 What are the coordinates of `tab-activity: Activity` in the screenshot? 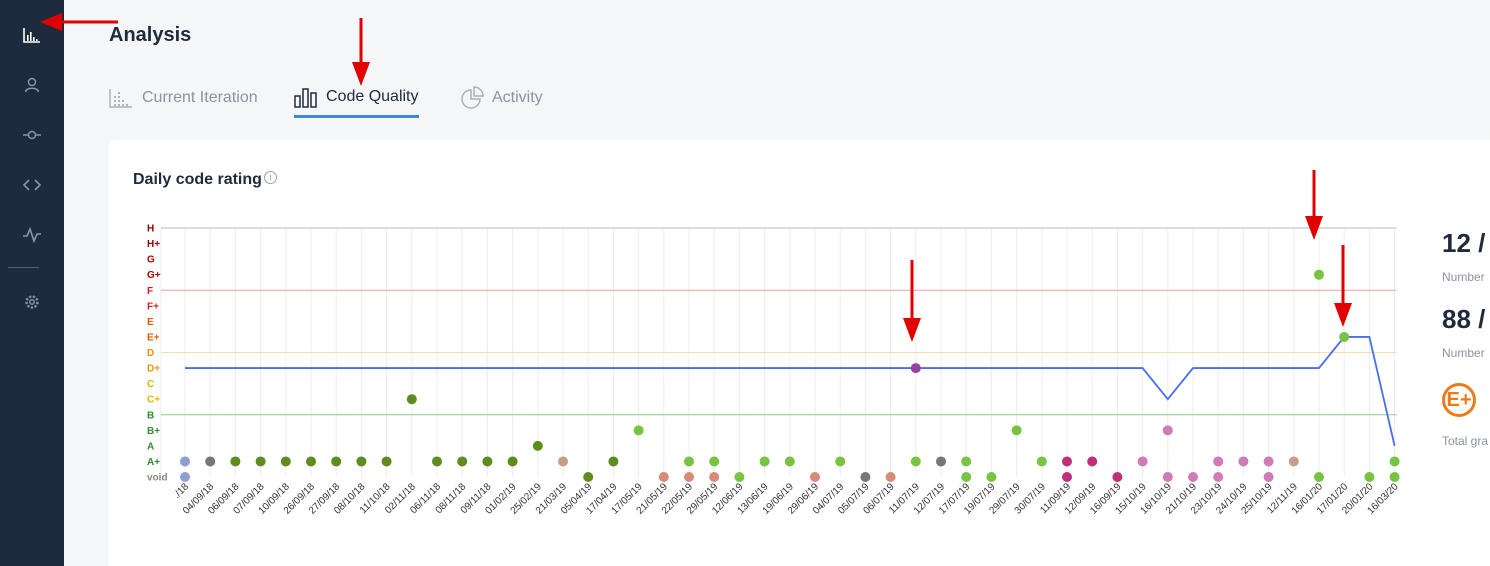 It's located at (501, 98).